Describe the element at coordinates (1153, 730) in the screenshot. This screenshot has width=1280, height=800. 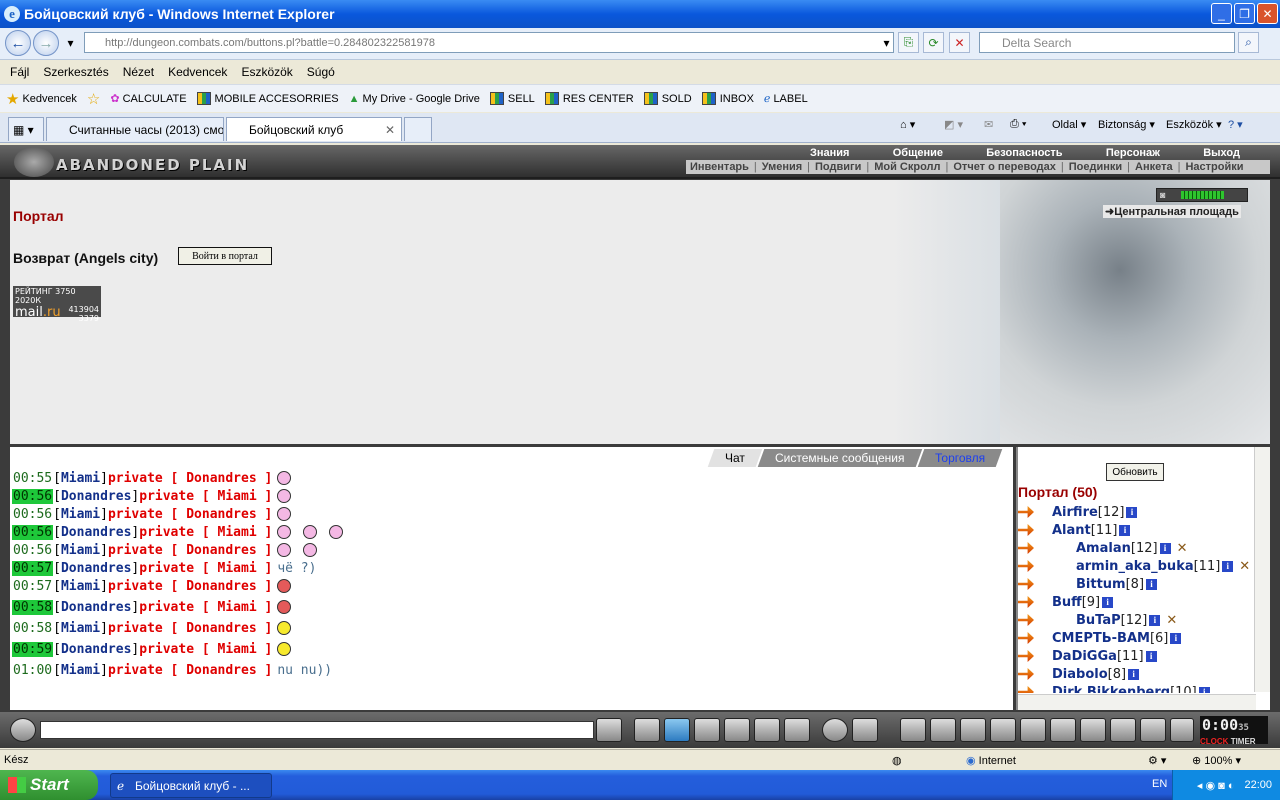
I see `mask-icon` at that location.